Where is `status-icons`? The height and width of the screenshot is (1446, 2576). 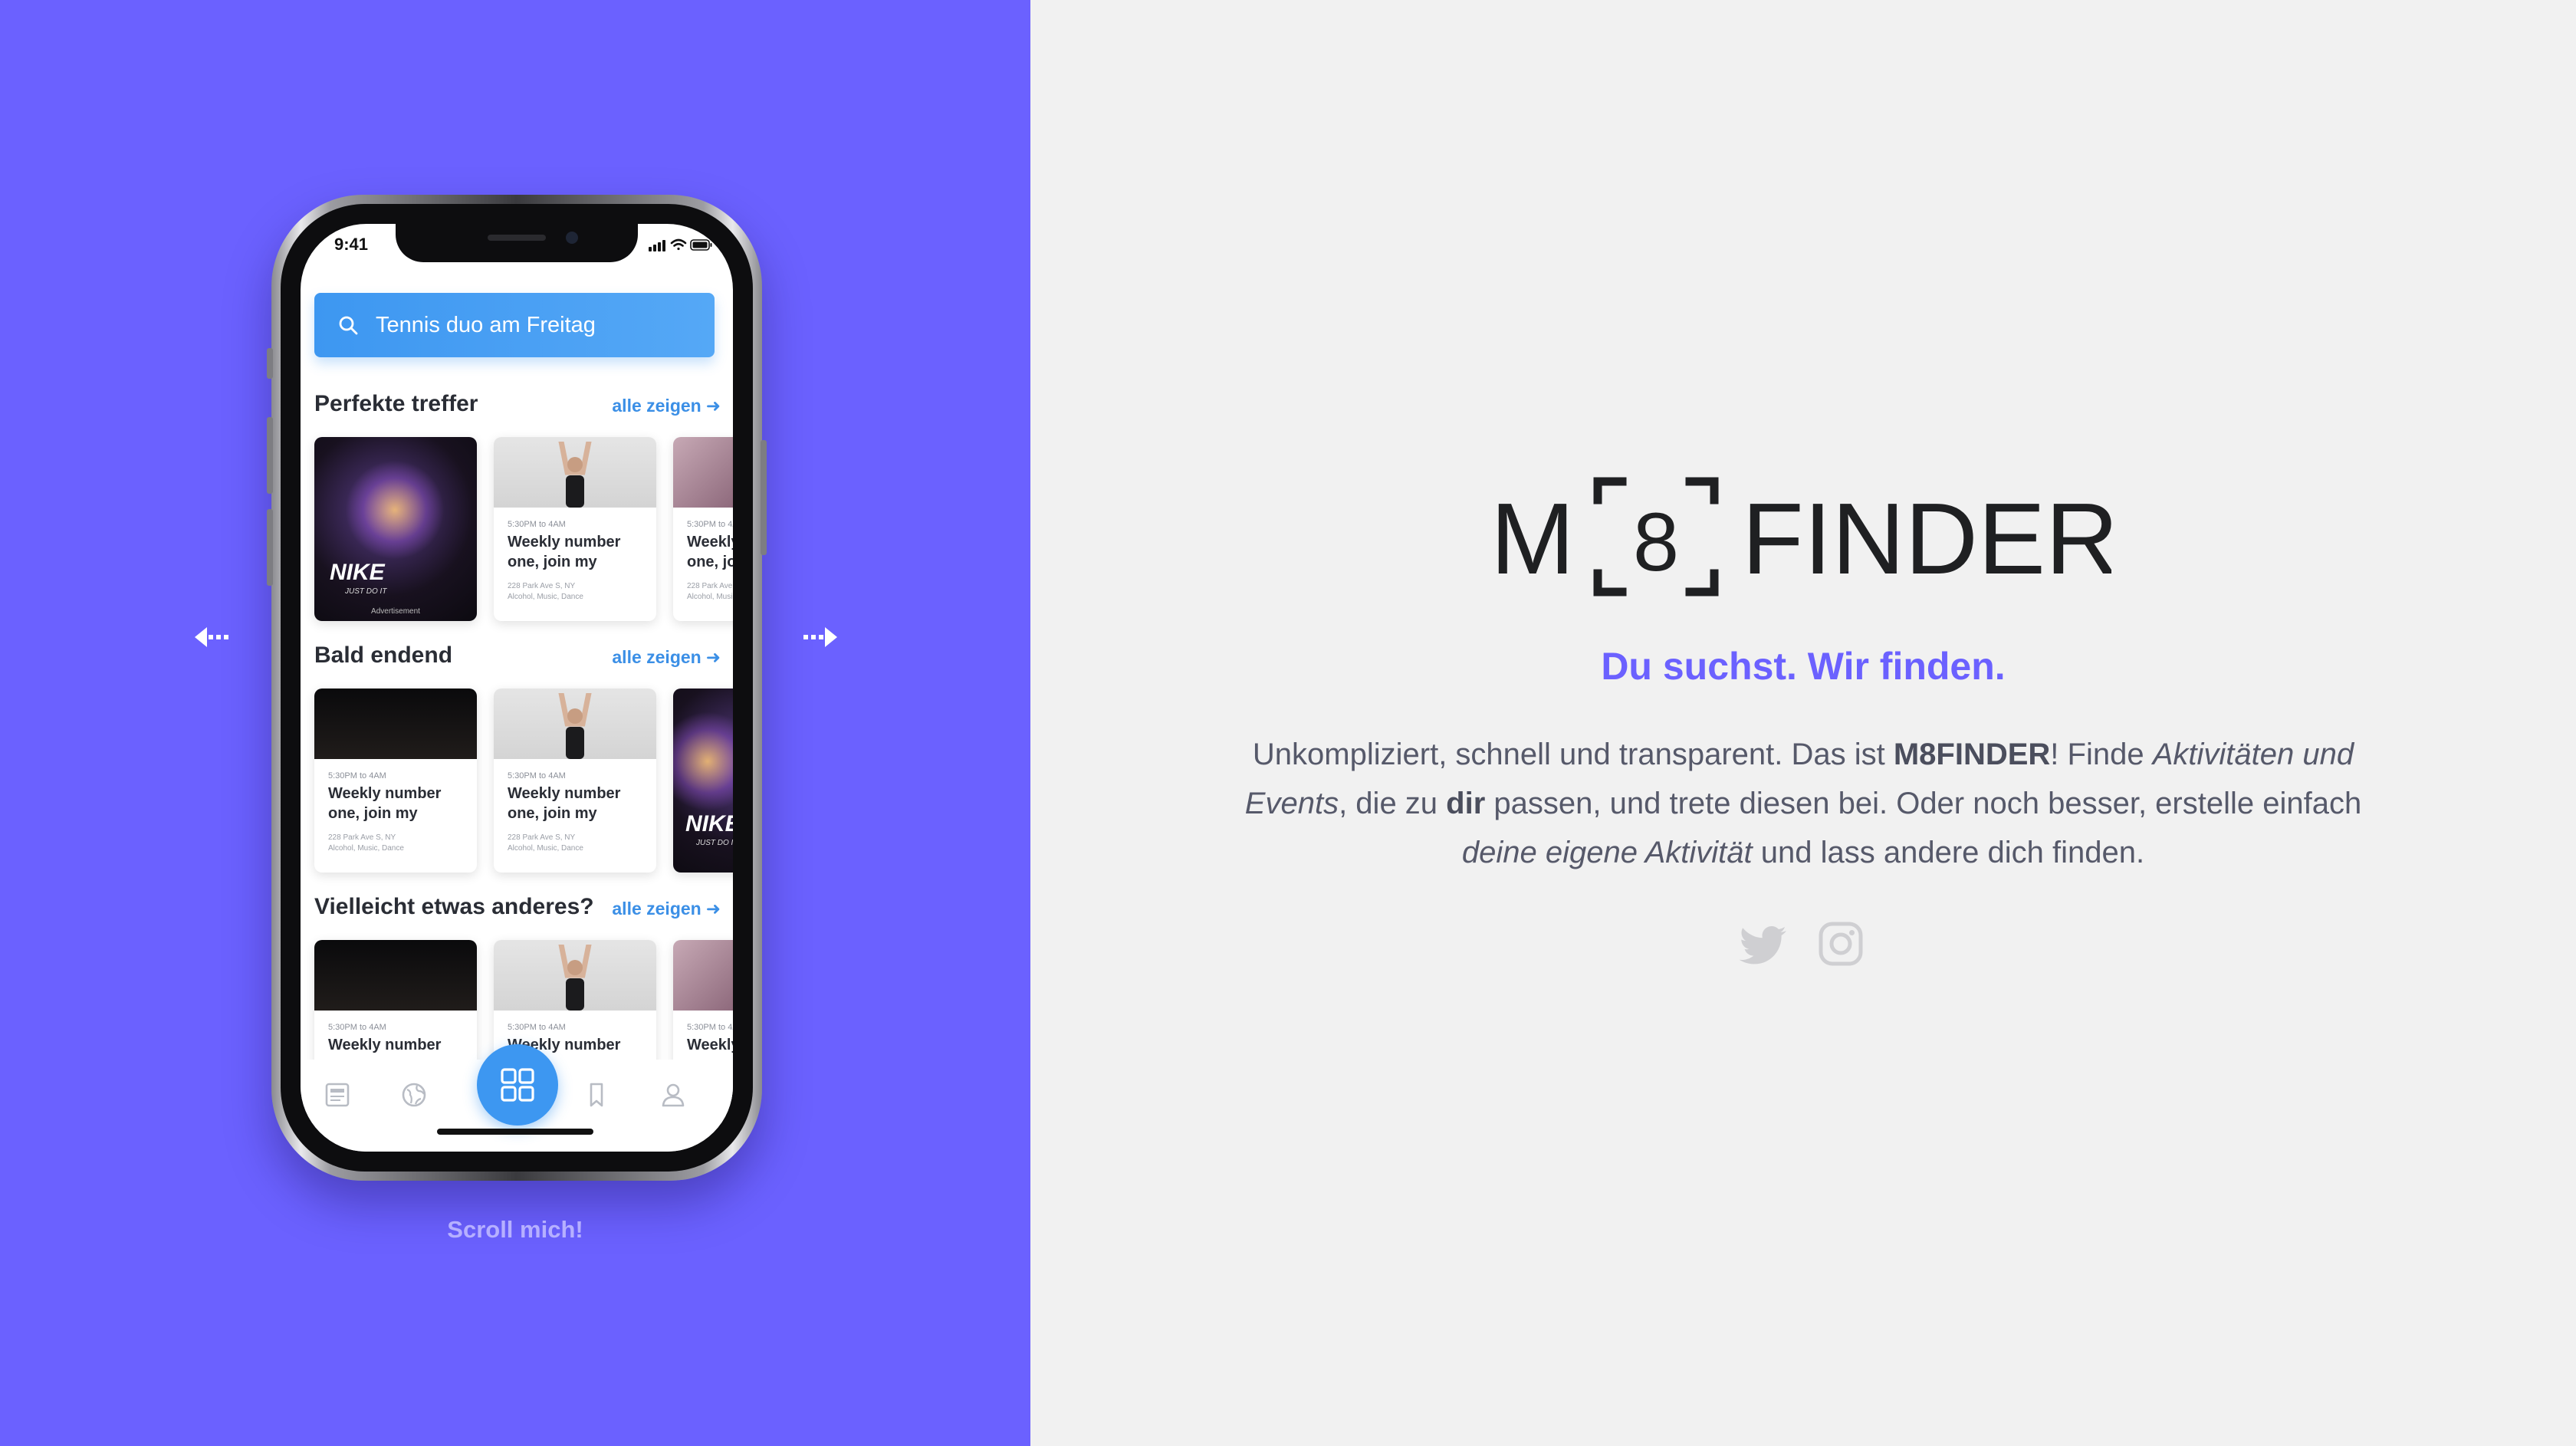
status-icons is located at coordinates (680, 244).